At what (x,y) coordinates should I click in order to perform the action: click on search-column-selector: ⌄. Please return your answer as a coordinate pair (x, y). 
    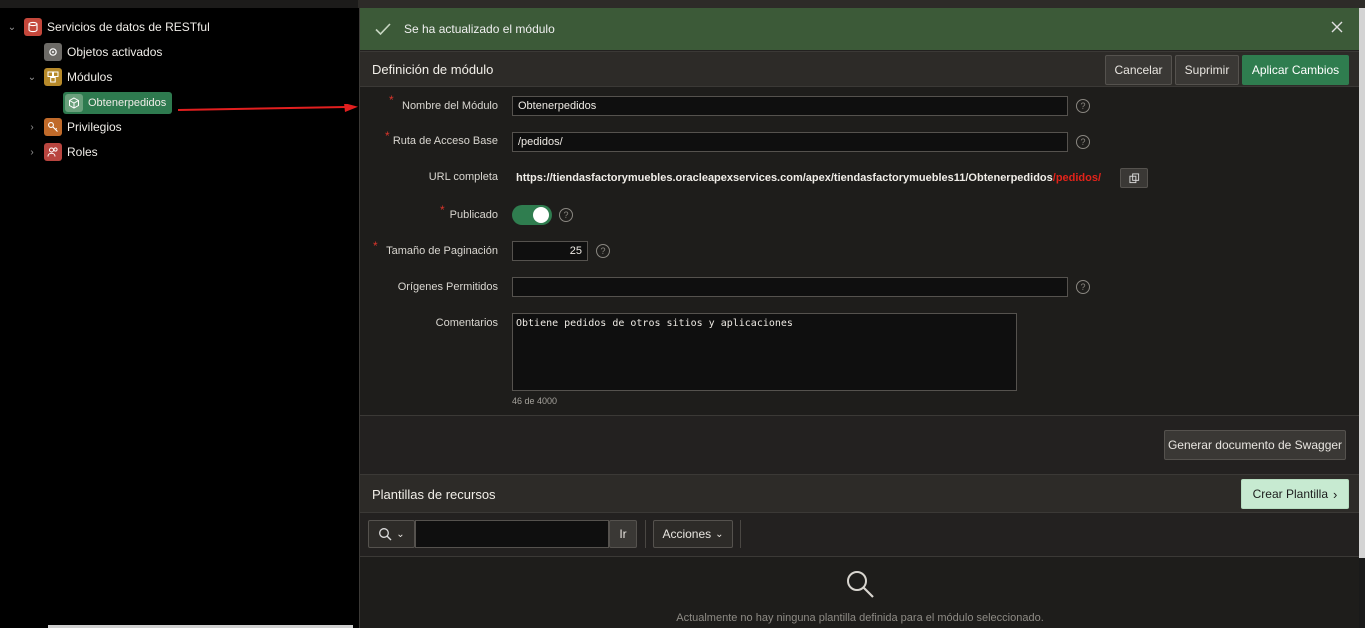
    Looking at the image, I should click on (391, 534).